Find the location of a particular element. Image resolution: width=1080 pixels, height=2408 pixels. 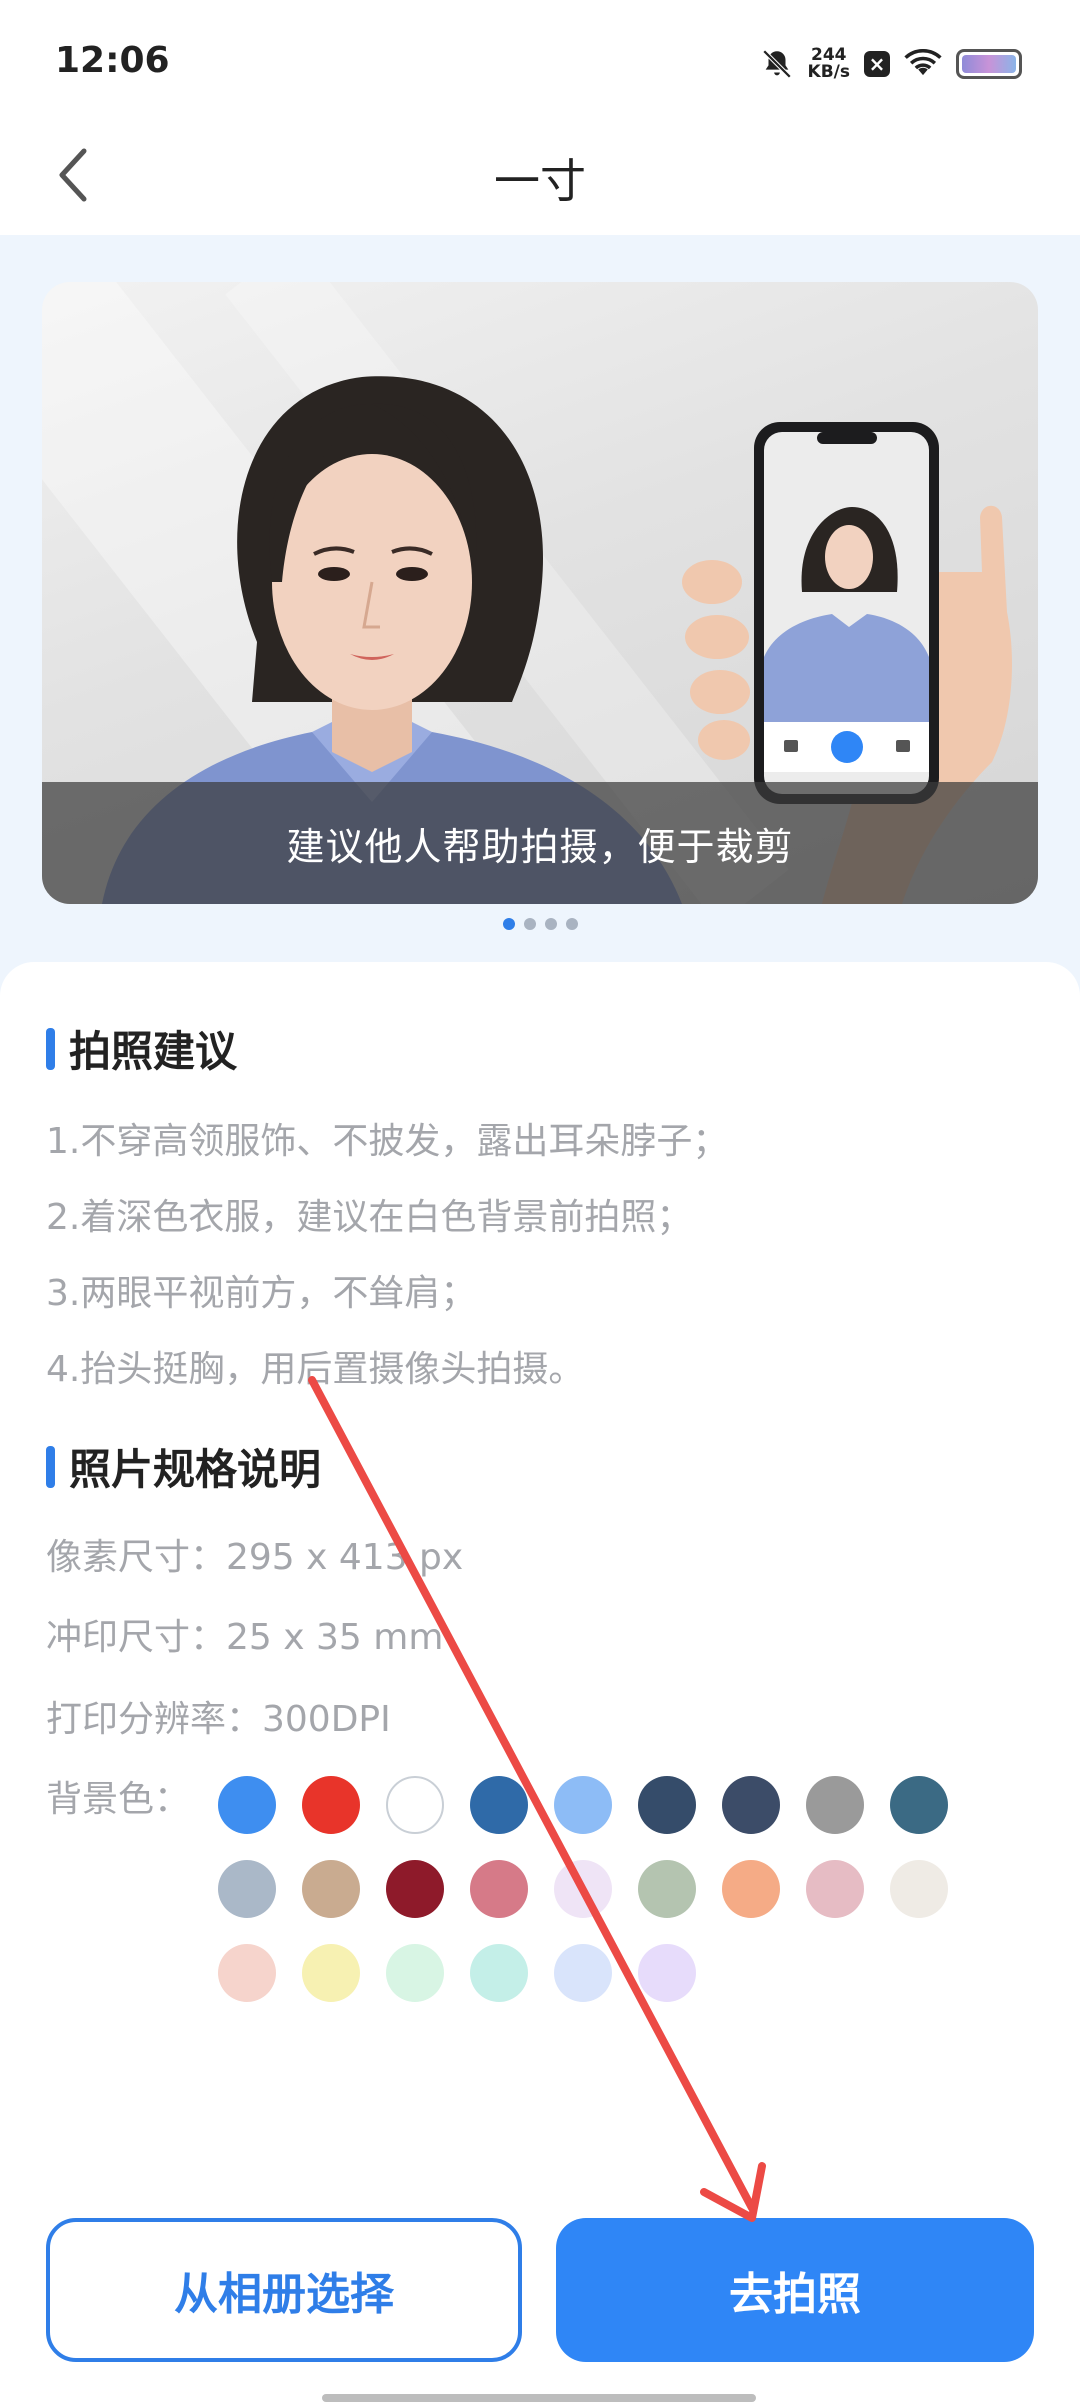

tips-section-title: 拍照建议 is located at coordinates (141, 1048).